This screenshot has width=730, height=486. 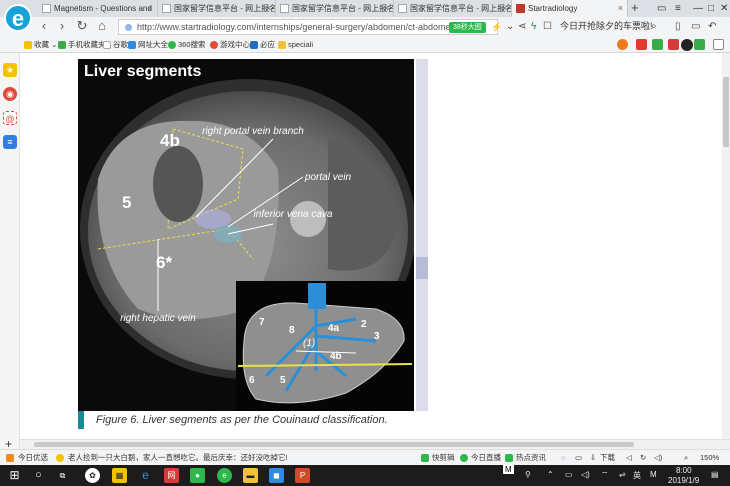 What do you see at coordinates (115, 44) in the screenshot?
I see `bookmark-google: 谷歌` at bounding box center [115, 44].